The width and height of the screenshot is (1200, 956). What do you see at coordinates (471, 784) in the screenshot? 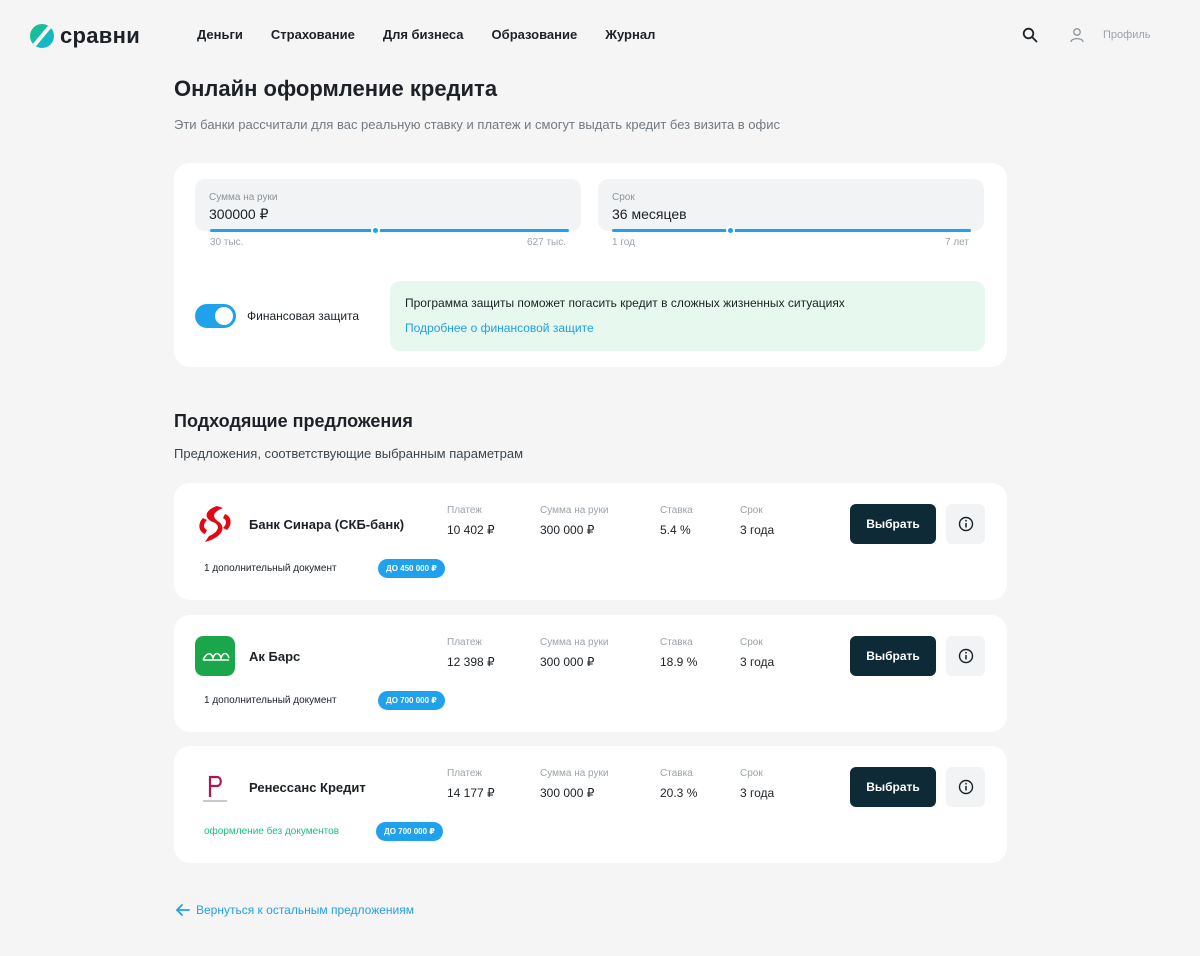
I see `payment-metric: Платеж 14 177 ₽` at bounding box center [471, 784].